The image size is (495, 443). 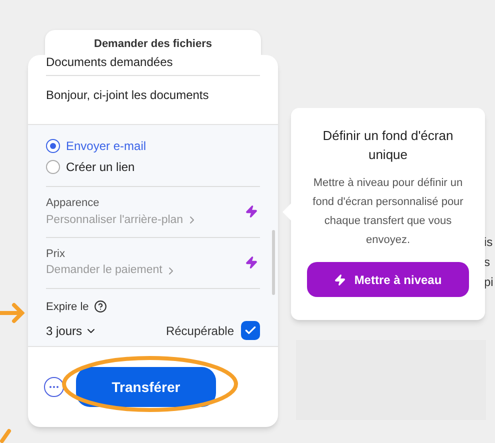 I want to click on option-label: Prix, so click(x=56, y=254).